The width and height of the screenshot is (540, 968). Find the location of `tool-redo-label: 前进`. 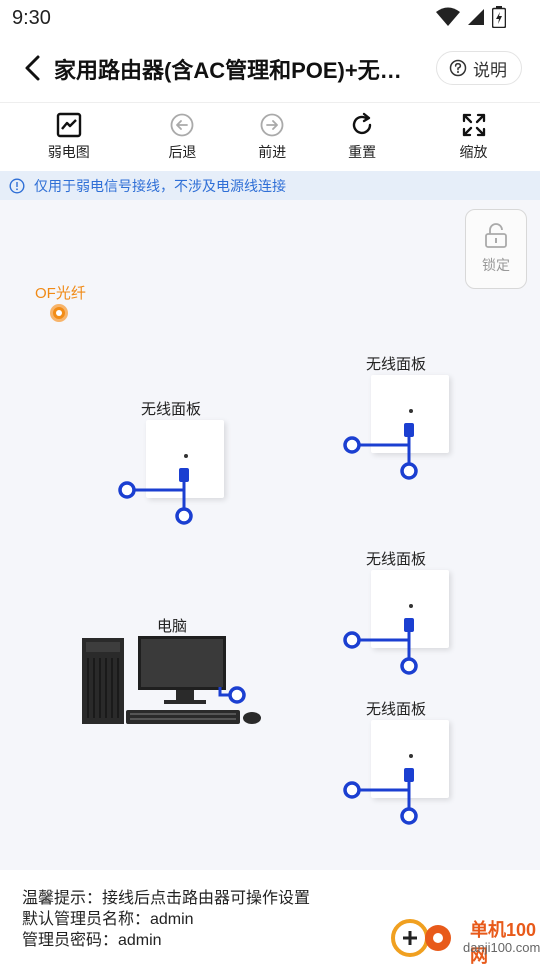

tool-redo-label: 前进 is located at coordinates (272, 152).